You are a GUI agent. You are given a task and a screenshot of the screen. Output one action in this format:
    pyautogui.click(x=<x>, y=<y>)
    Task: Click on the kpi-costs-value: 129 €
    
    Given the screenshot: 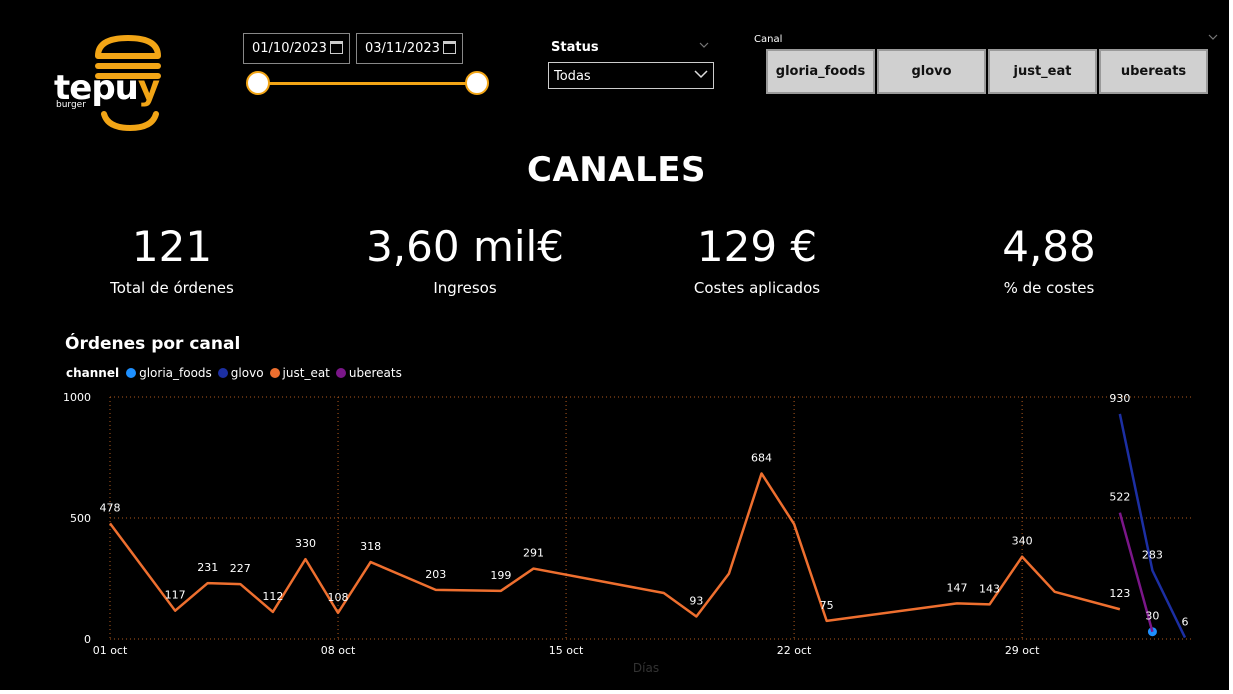 What is the action you would take?
    pyautogui.click(x=757, y=246)
    